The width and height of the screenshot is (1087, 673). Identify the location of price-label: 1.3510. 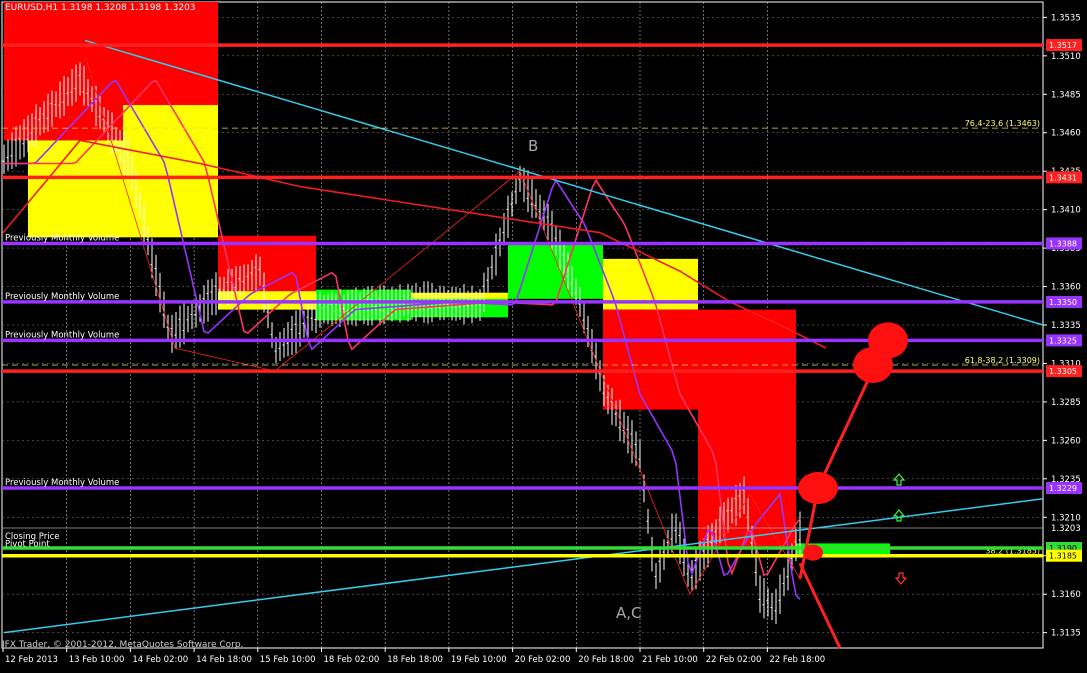
(1066, 57).